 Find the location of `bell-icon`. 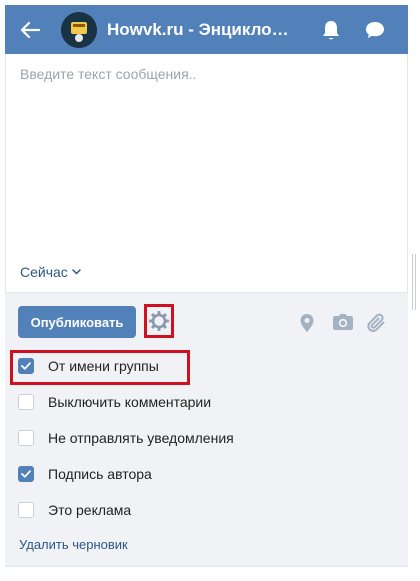

bell-icon is located at coordinates (331, 29).